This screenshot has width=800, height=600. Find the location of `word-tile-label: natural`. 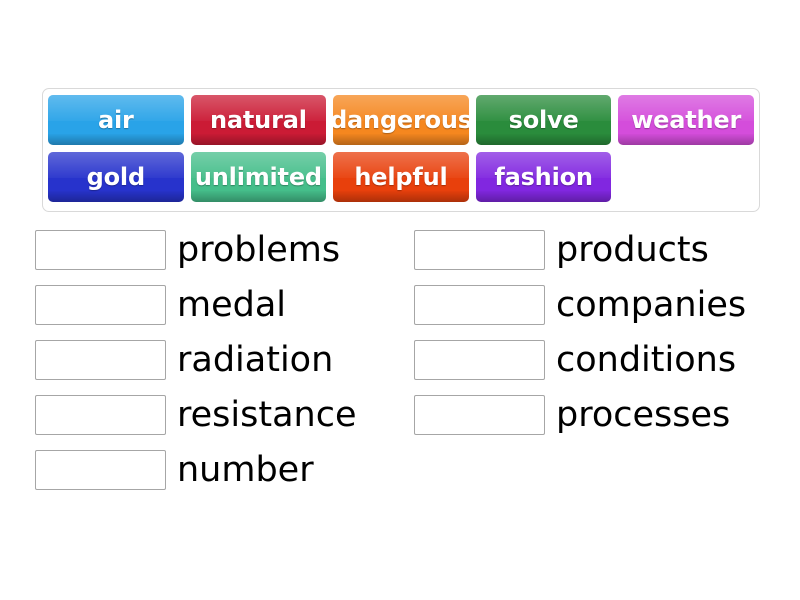

word-tile-label: natural is located at coordinates (258, 120).